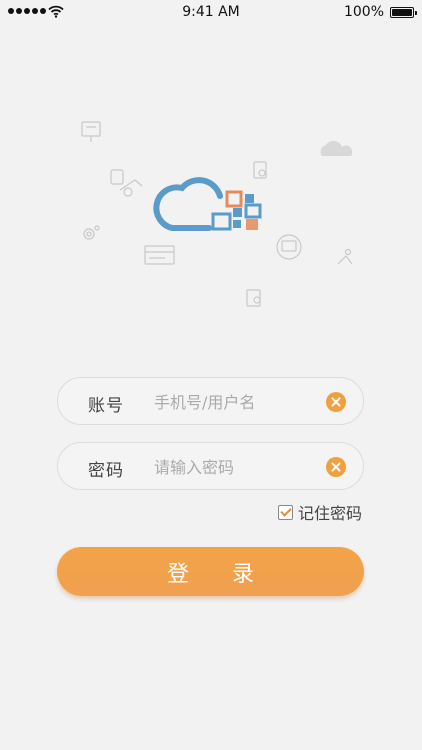 The width and height of the screenshot is (422, 750). What do you see at coordinates (336, 148) in the screenshot?
I see `cloud-icon` at bounding box center [336, 148].